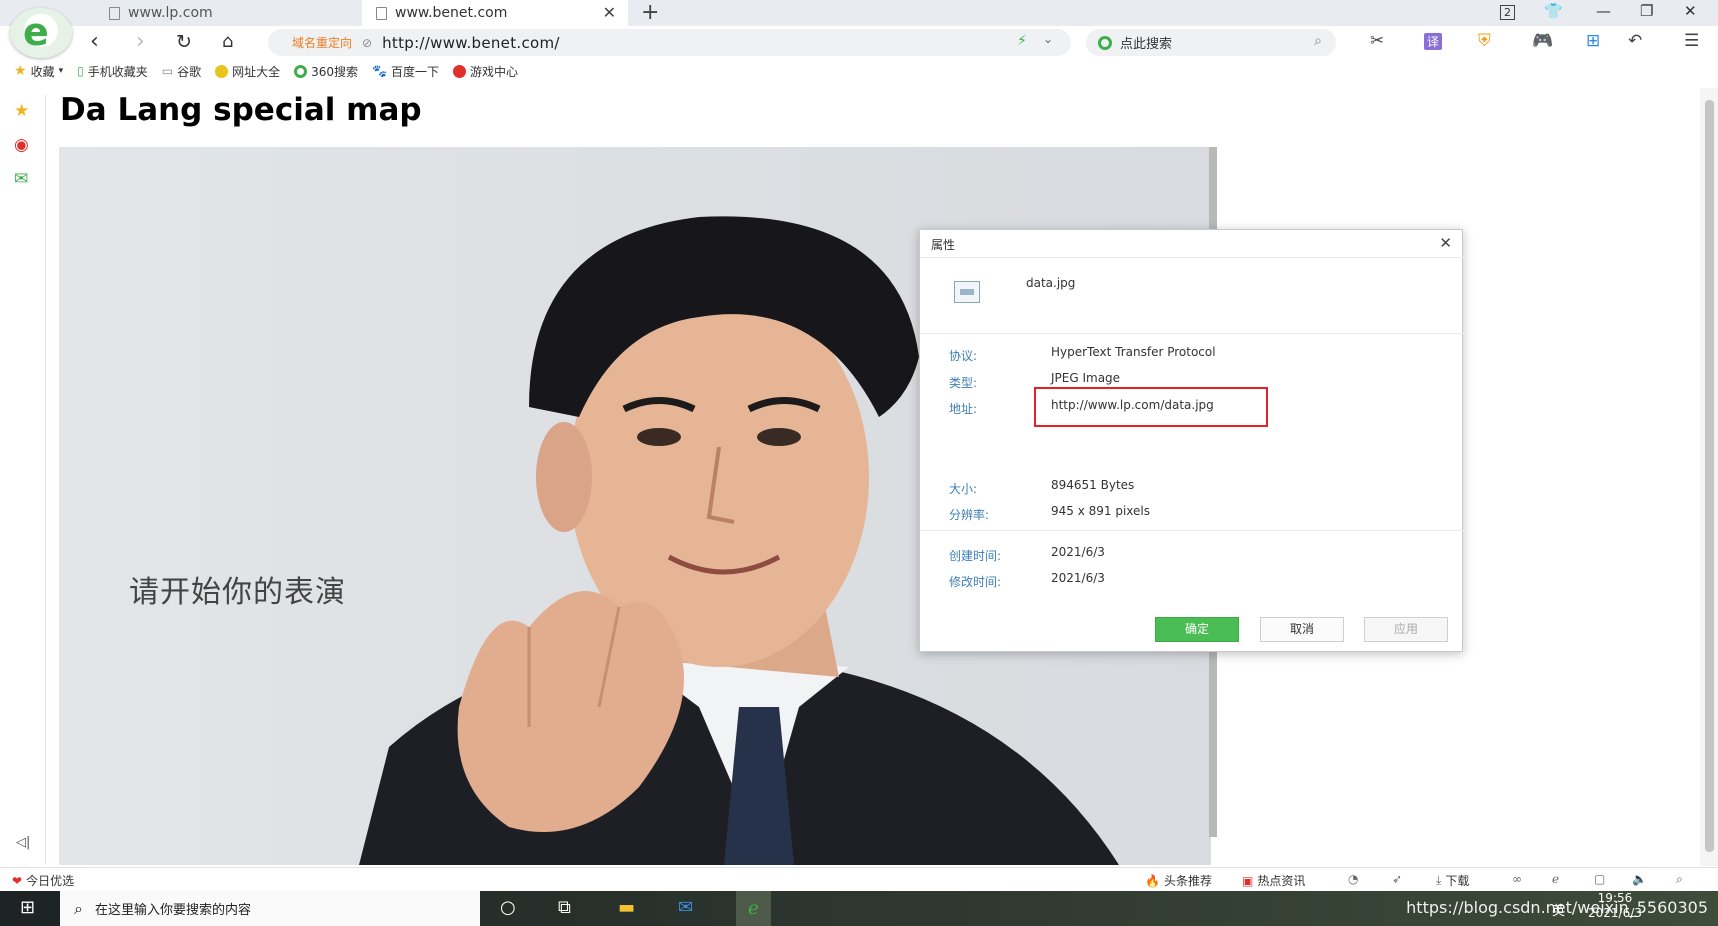  Describe the element at coordinates (1248, 880) in the screenshot. I see `news-icon: ▣` at that location.